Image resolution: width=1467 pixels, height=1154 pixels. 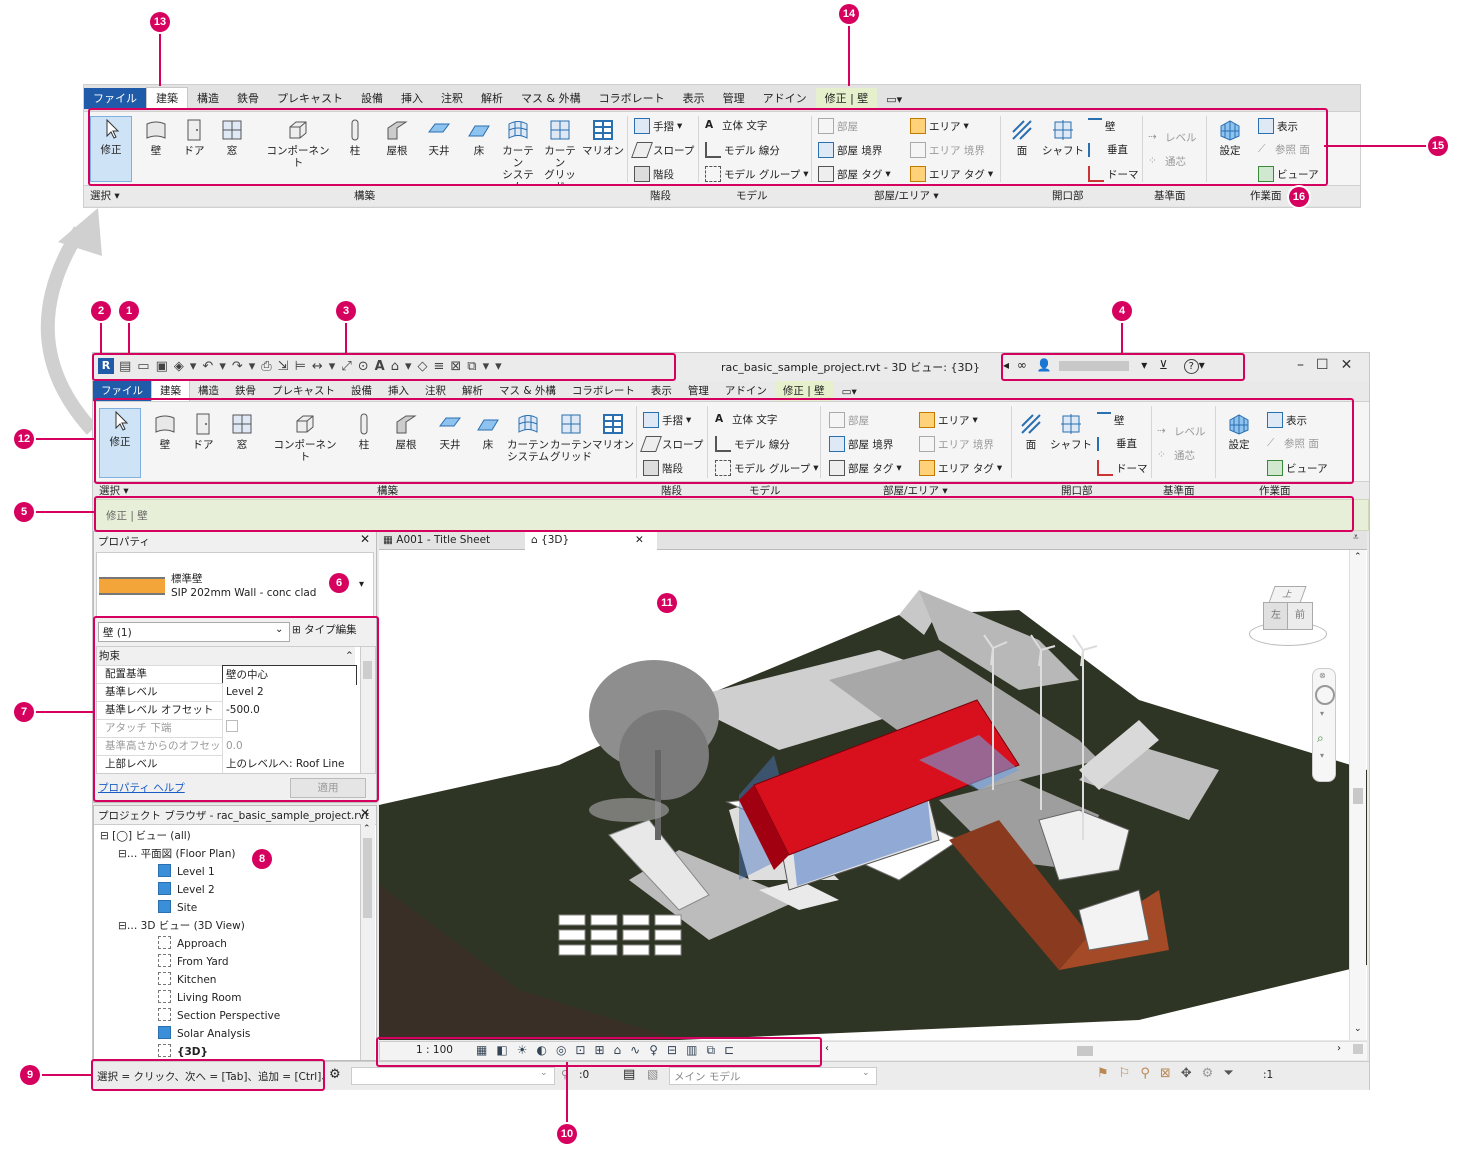 I want to click on tab-minimize-icon: ▭▾, so click(x=849, y=392).